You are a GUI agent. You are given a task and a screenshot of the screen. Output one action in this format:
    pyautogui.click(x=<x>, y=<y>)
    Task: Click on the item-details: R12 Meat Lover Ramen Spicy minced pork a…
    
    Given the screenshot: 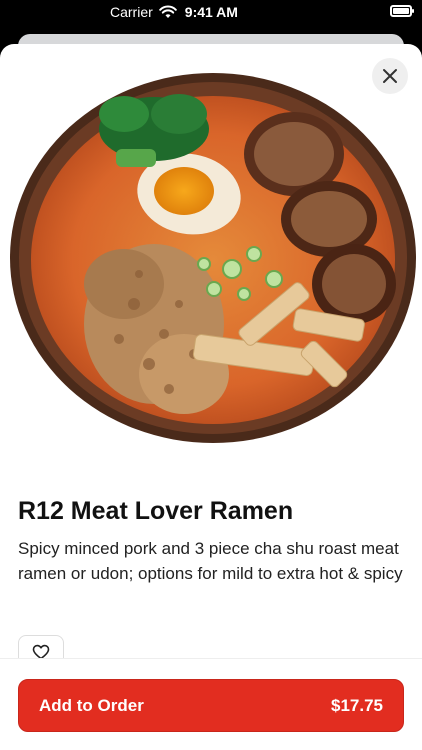 What is the action you would take?
    pyautogui.click(x=213, y=541)
    